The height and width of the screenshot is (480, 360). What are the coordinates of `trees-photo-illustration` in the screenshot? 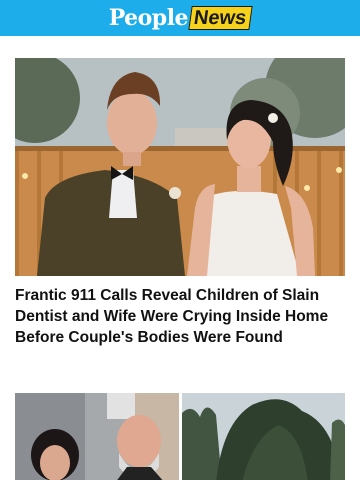 It's located at (263, 436).